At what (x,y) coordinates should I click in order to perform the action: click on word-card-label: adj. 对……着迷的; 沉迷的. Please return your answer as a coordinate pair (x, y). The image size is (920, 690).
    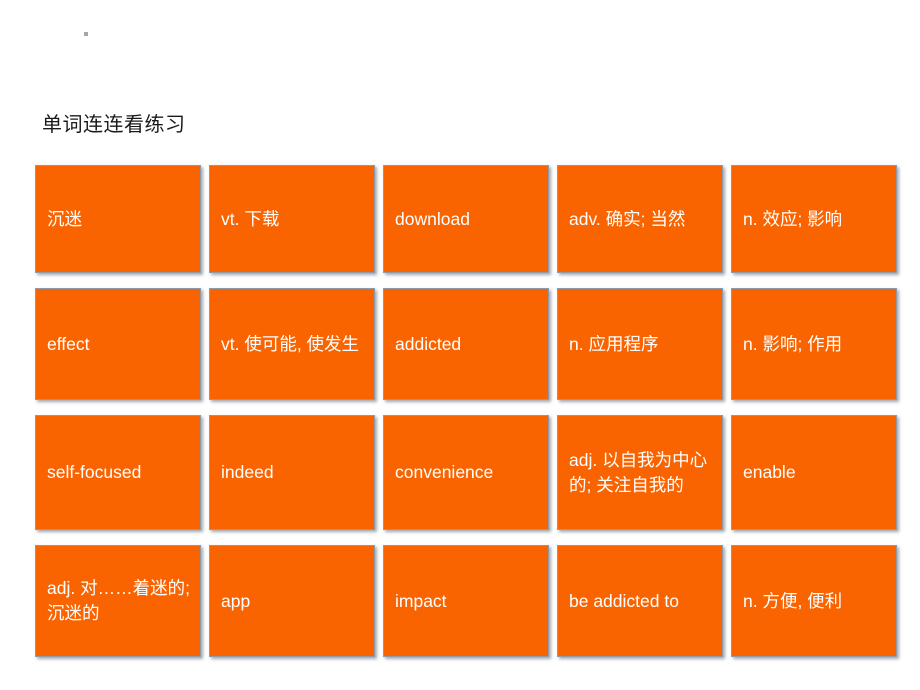
    Looking at the image, I should click on (118, 600).